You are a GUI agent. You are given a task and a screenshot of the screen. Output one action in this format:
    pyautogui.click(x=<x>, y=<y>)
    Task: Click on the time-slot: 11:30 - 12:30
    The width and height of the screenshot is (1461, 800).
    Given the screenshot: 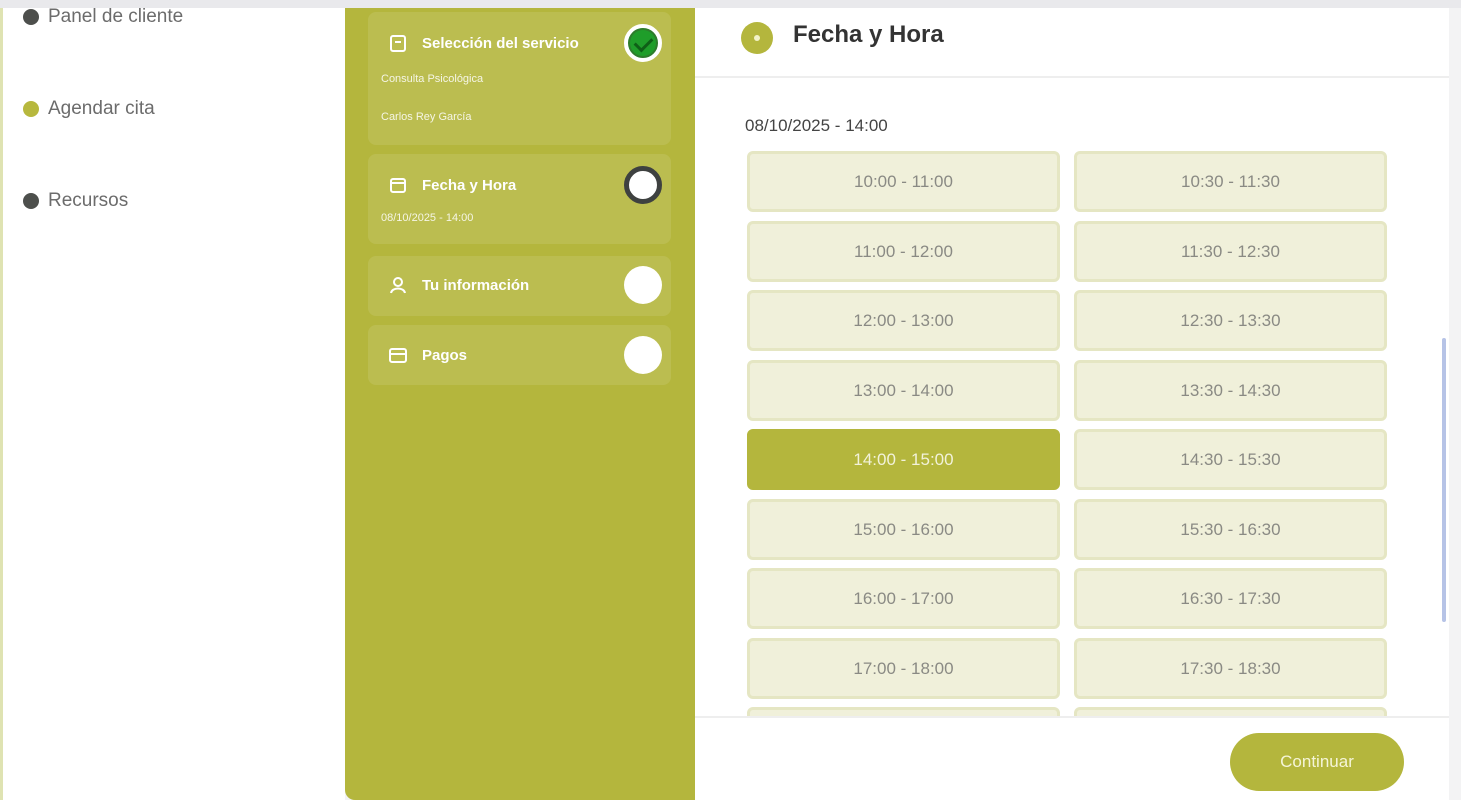 What is the action you would take?
    pyautogui.click(x=1230, y=251)
    